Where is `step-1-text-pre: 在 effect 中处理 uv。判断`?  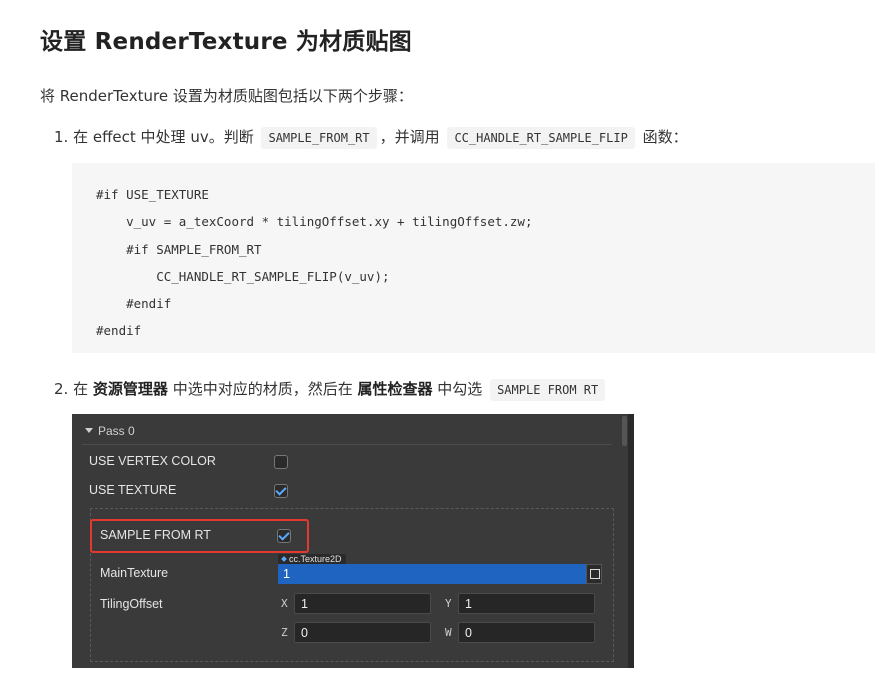 step-1-text-pre: 在 effect 中处理 uv。判断 is located at coordinates (163, 137).